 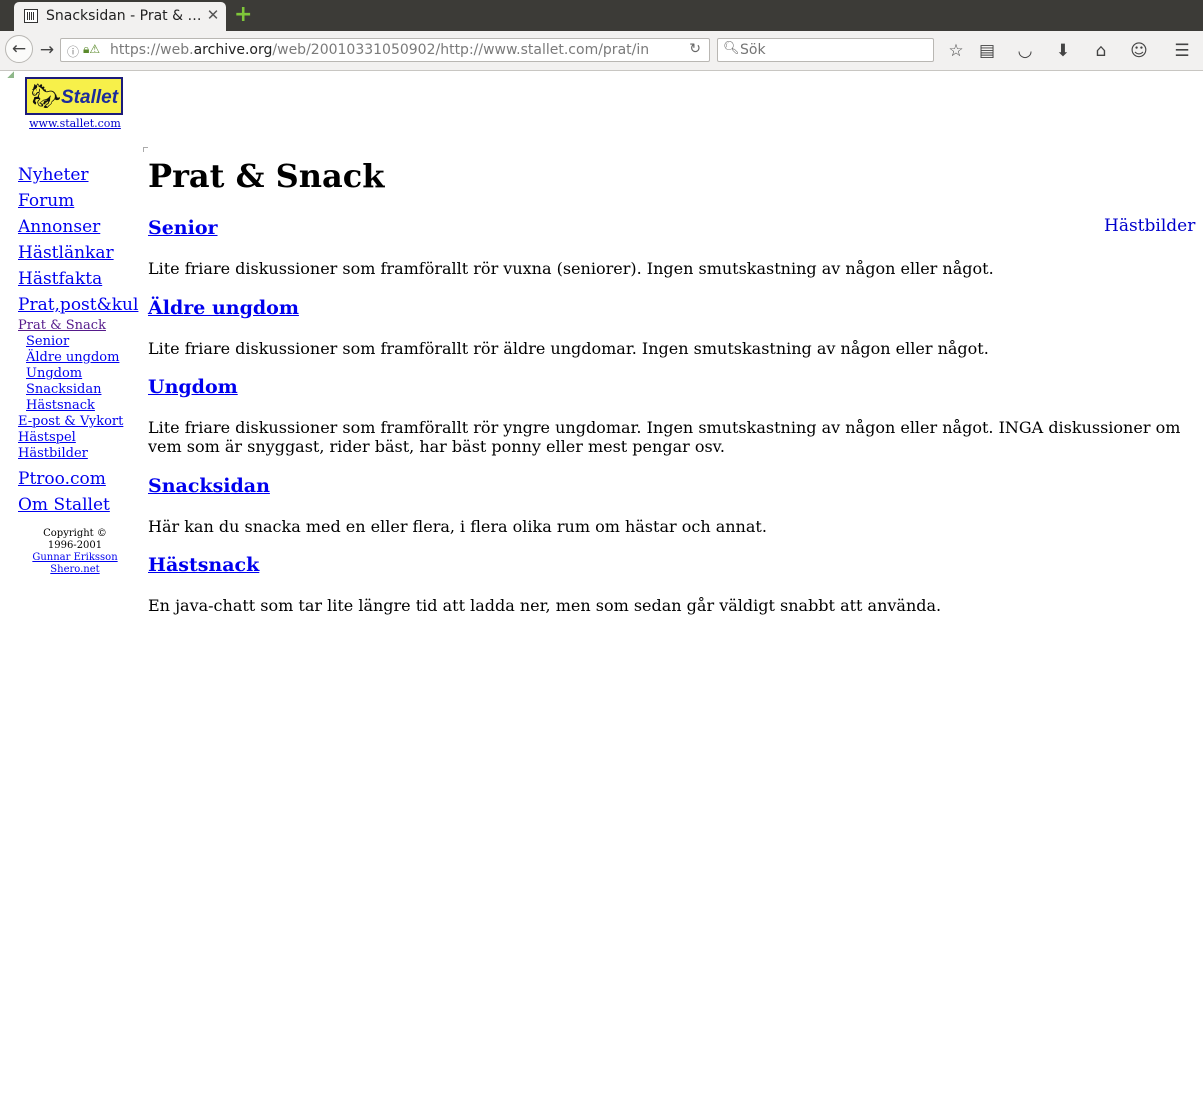 What do you see at coordinates (668, 565) in the screenshot?
I see `section-title-link: Hästsnack` at bounding box center [668, 565].